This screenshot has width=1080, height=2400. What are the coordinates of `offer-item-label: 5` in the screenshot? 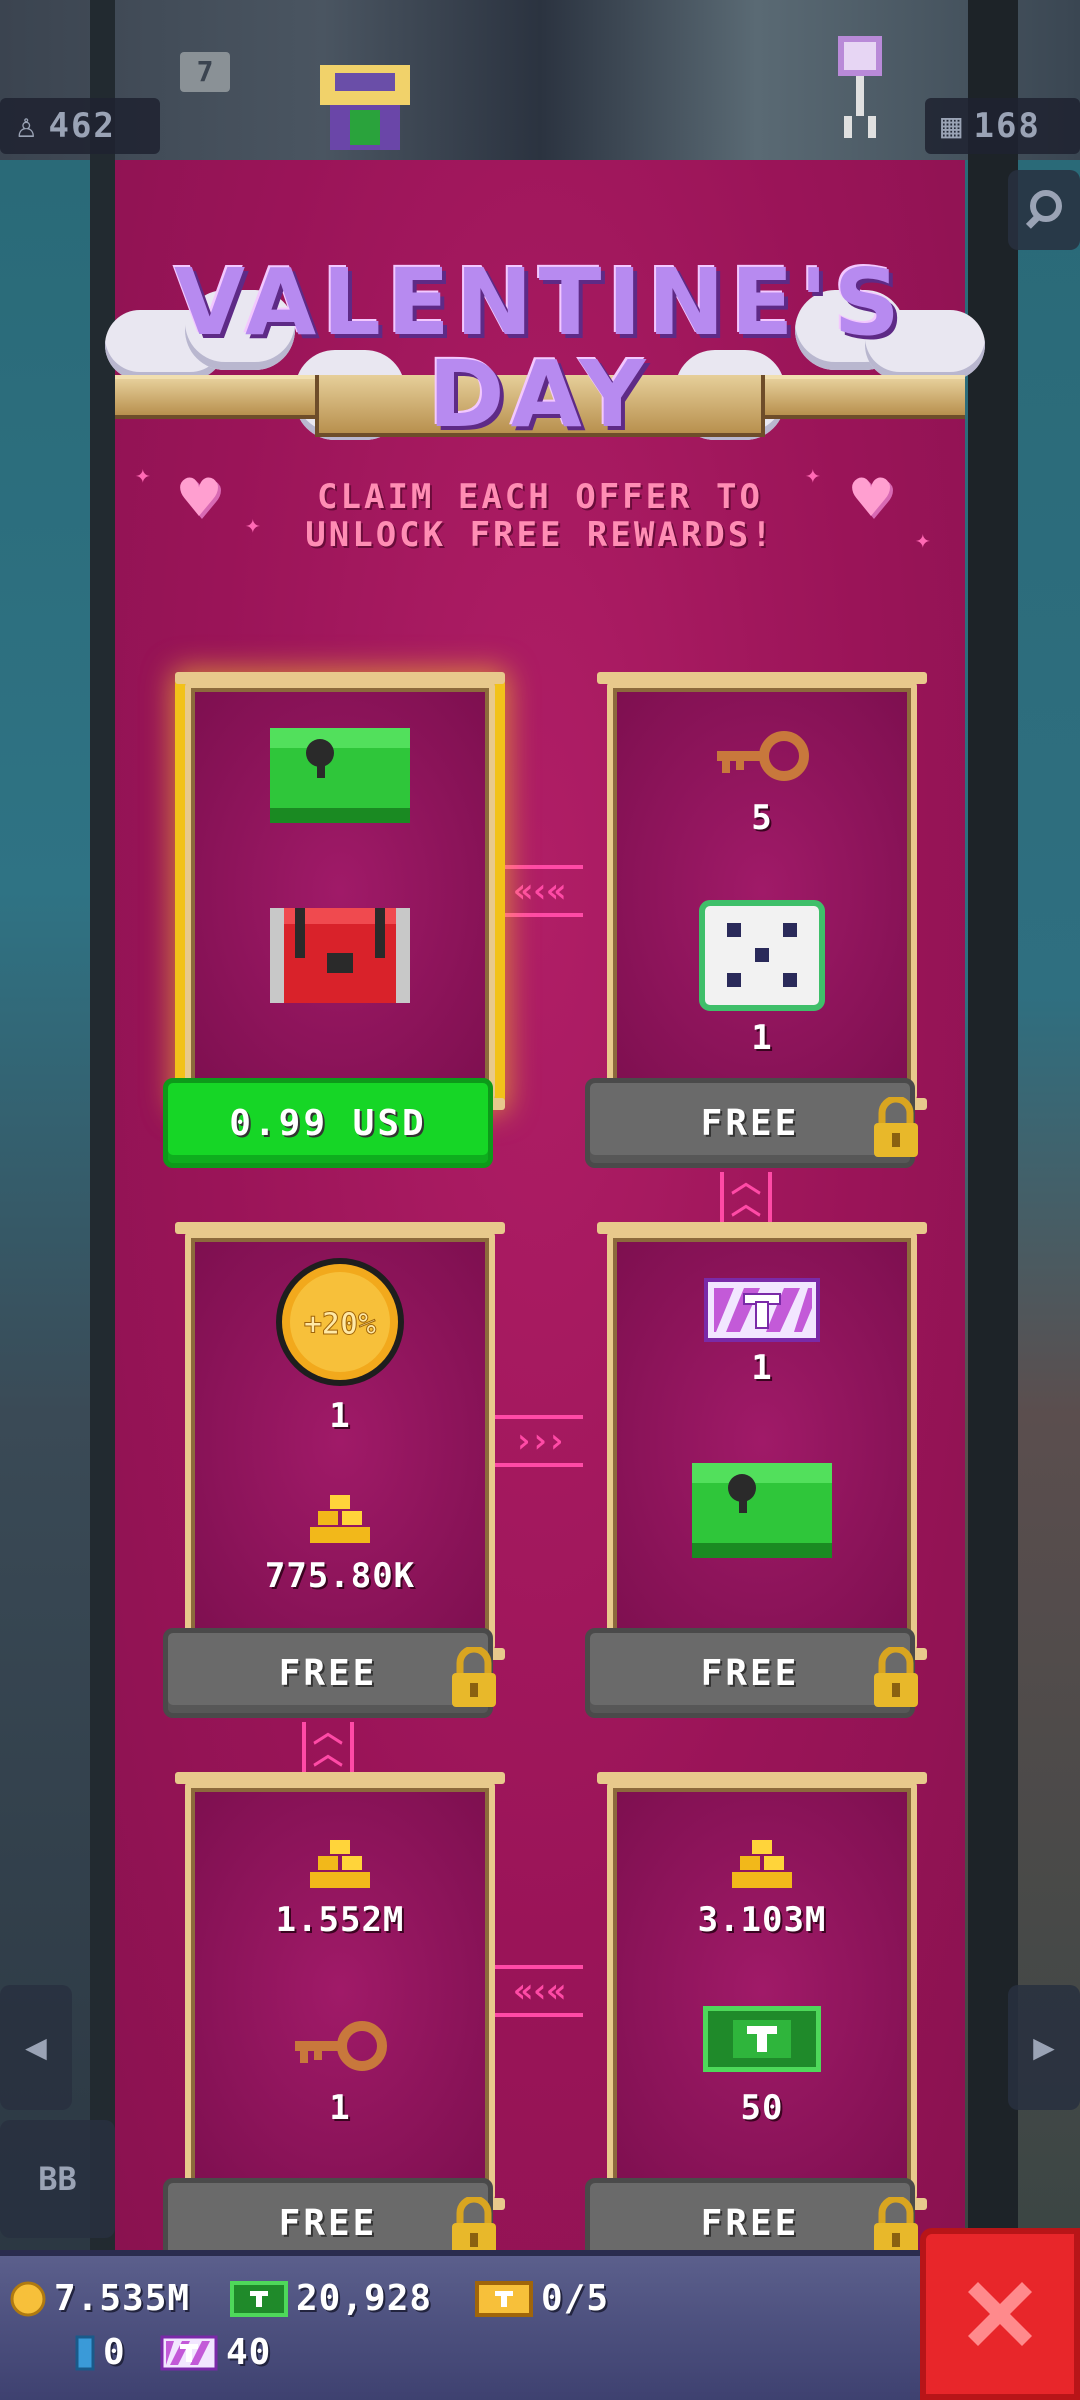 It's located at (762, 818).